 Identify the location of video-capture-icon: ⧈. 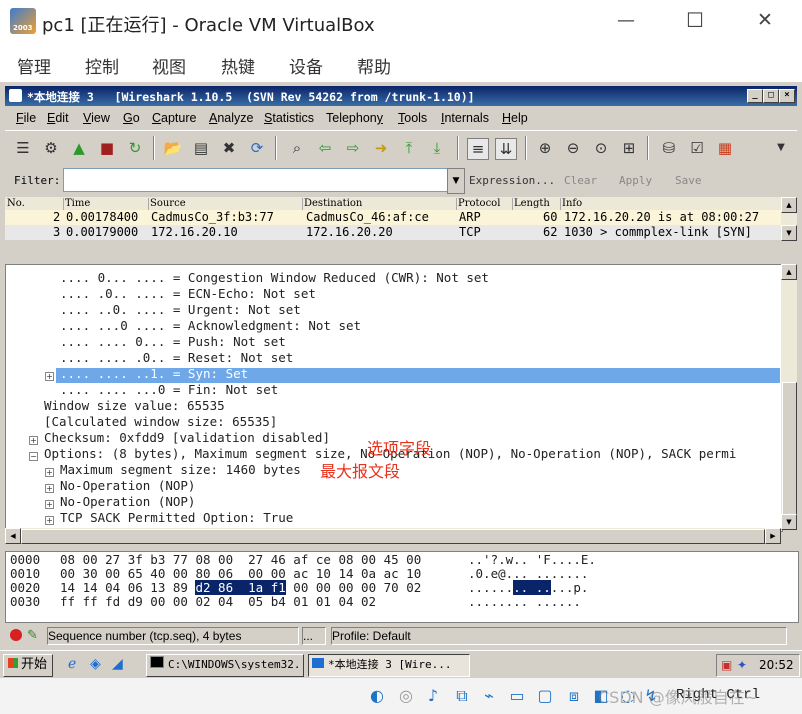
(574, 696).